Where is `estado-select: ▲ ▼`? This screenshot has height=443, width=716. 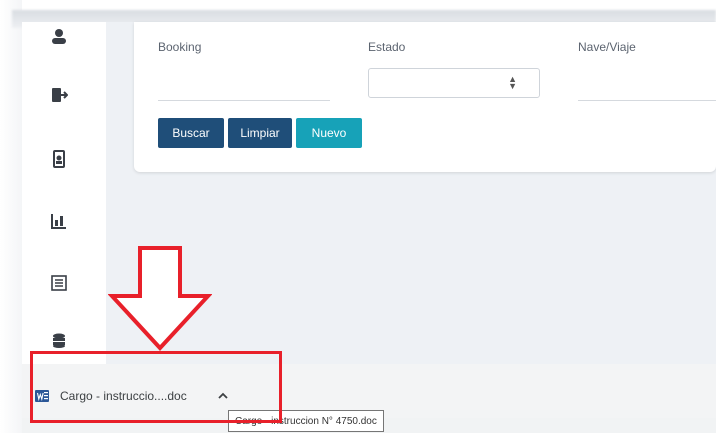 estado-select: ▲ ▼ is located at coordinates (454, 83).